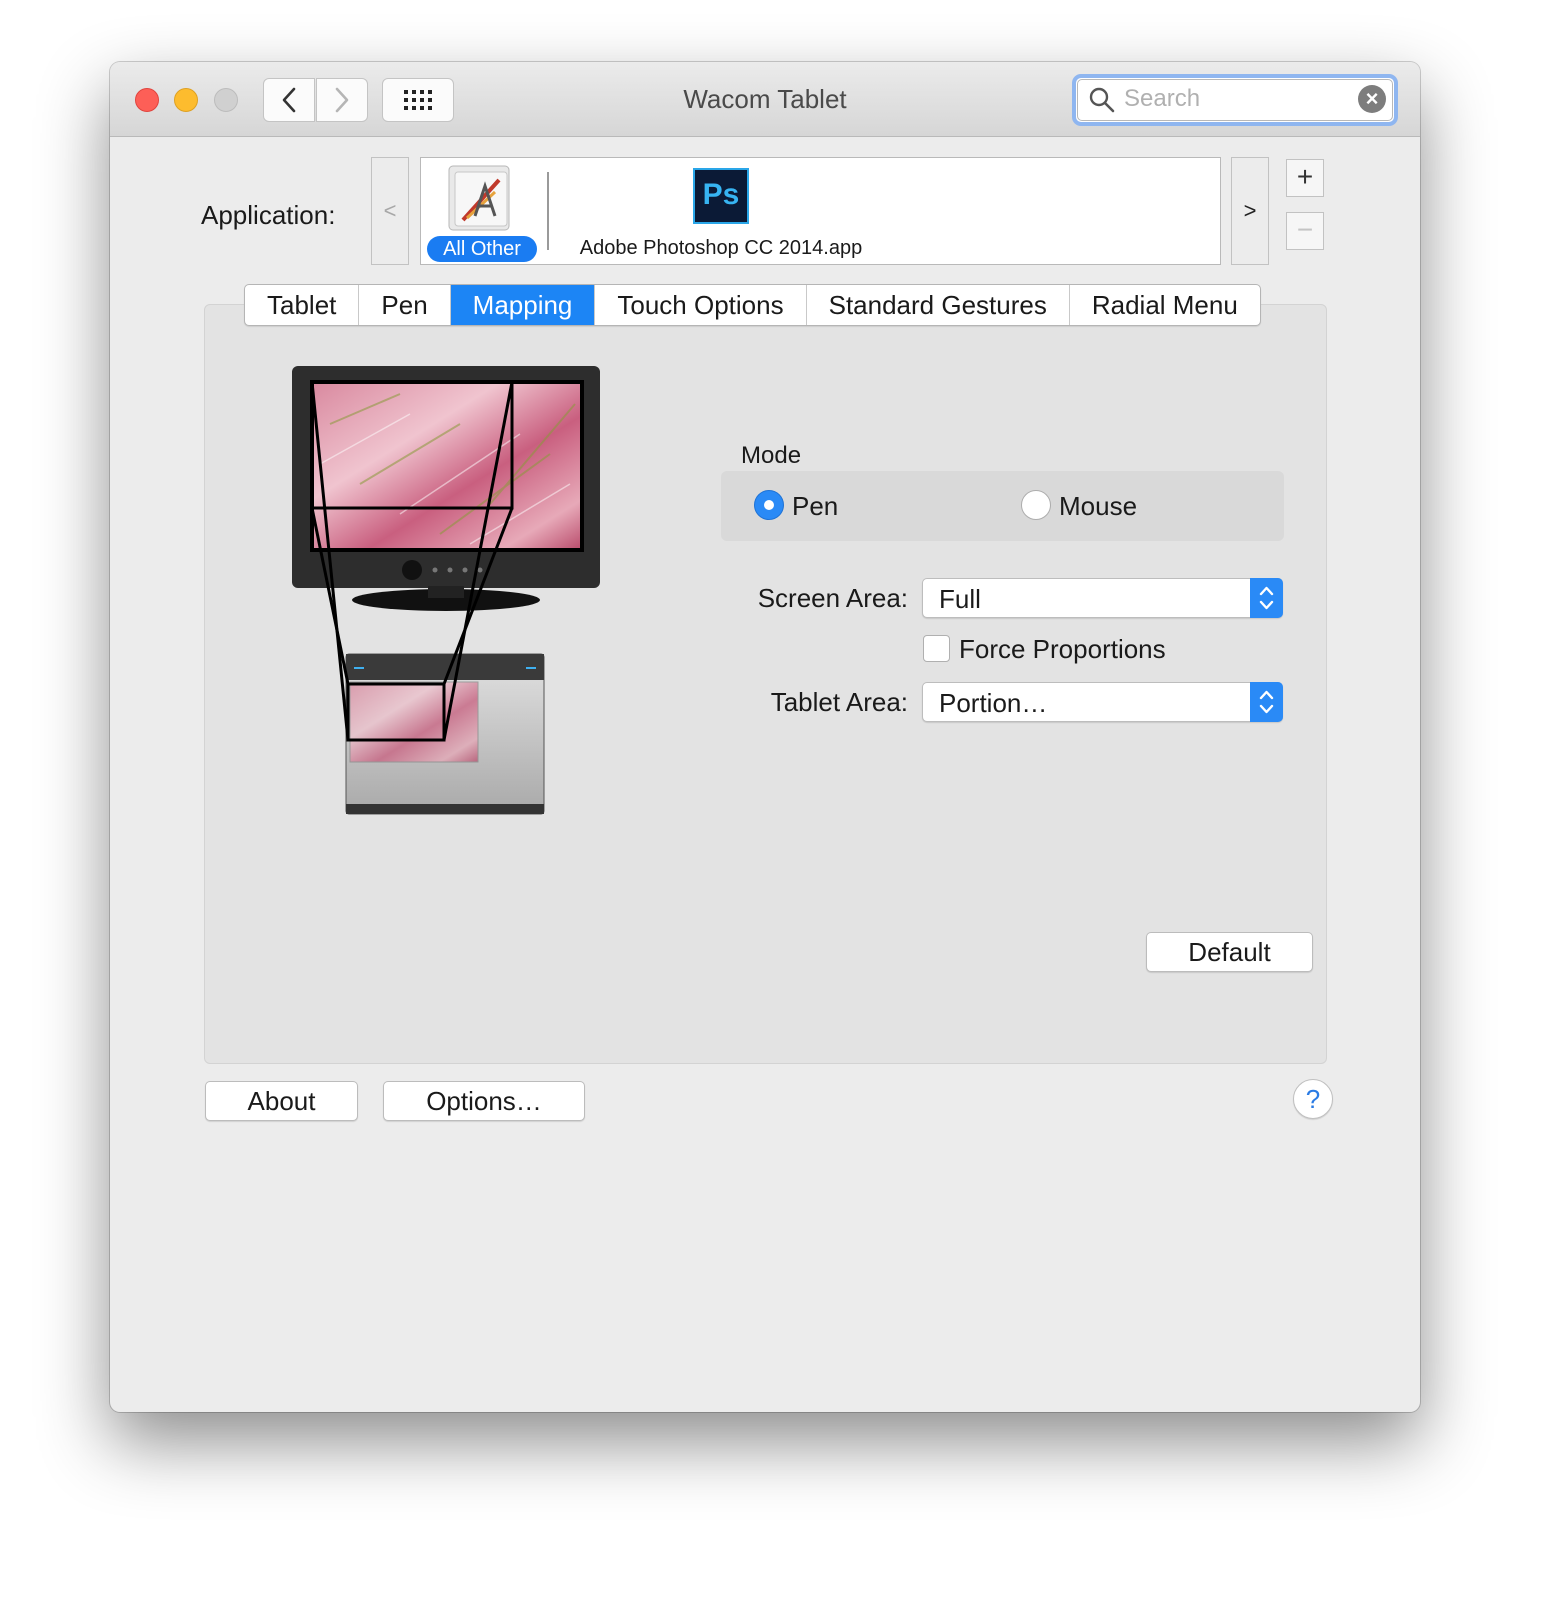 Image resolution: width=1560 pixels, height=1600 pixels. What do you see at coordinates (1250, 211) in the screenshot?
I see `app-scroll-right-button: >` at bounding box center [1250, 211].